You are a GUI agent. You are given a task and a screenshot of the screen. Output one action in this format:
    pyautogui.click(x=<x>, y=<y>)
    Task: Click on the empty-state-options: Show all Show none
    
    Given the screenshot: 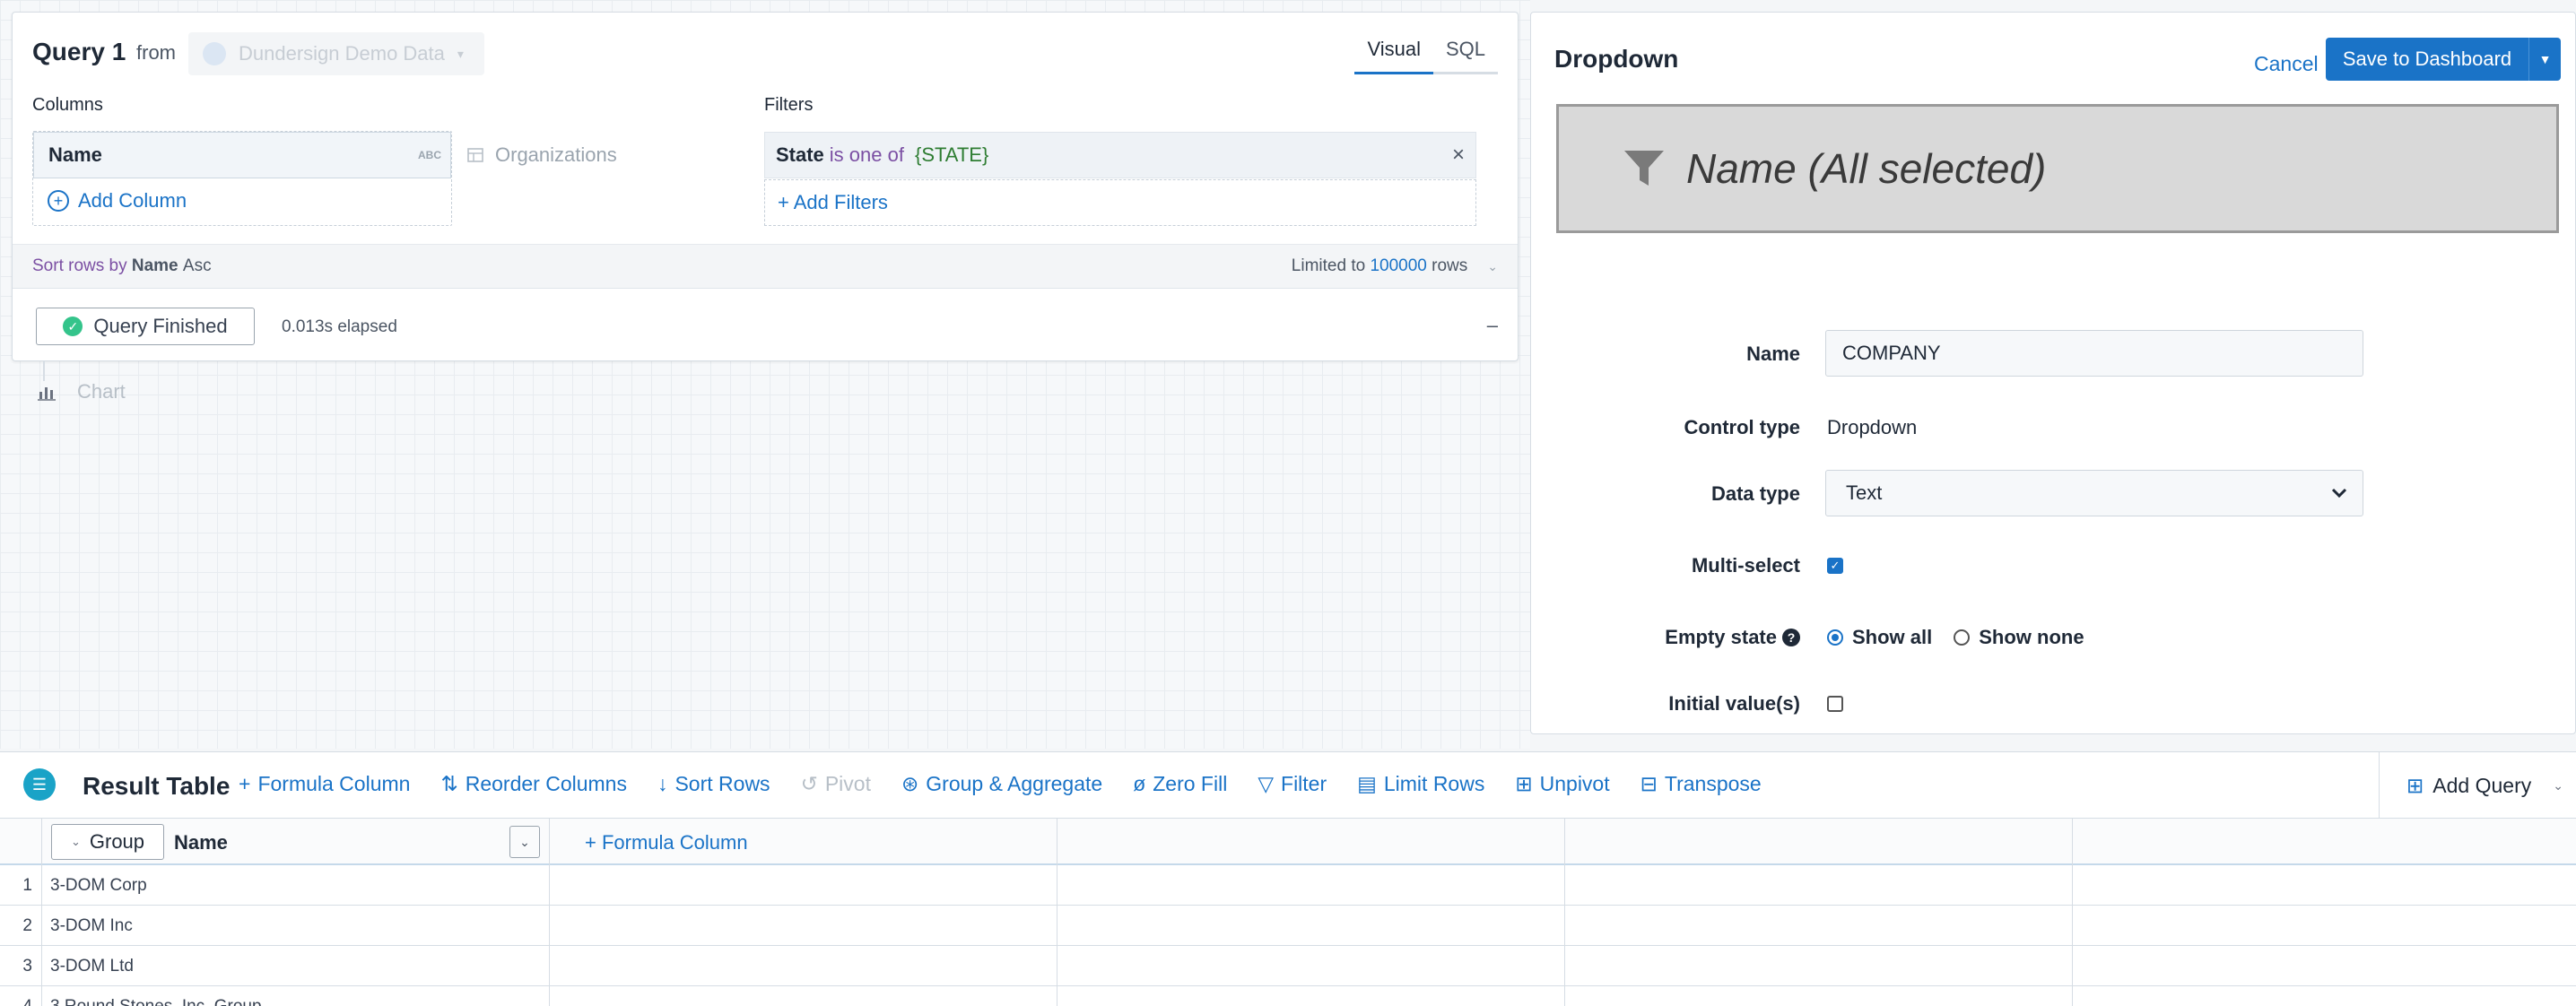 What is the action you would take?
    pyautogui.click(x=1955, y=637)
    